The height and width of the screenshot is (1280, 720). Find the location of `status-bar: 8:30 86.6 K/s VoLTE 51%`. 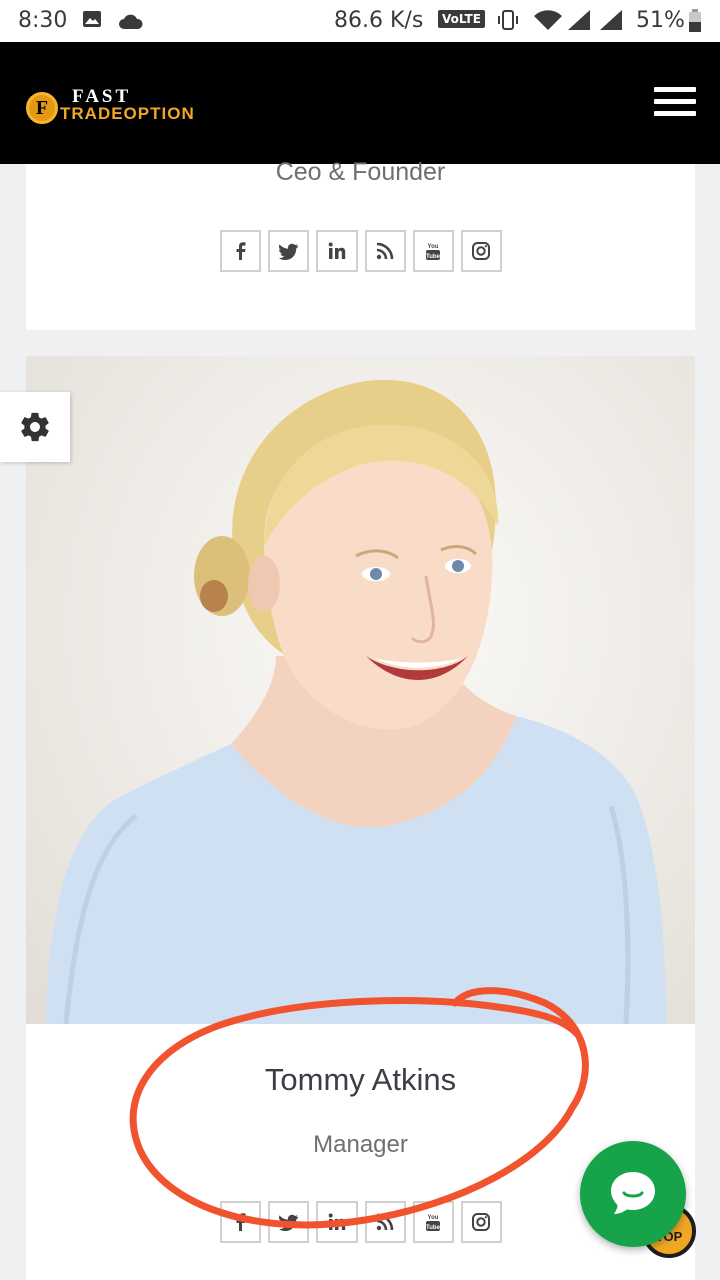

status-bar: 8:30 86.6 K/s VoLTE 51% is located at coordinates (360, 21).